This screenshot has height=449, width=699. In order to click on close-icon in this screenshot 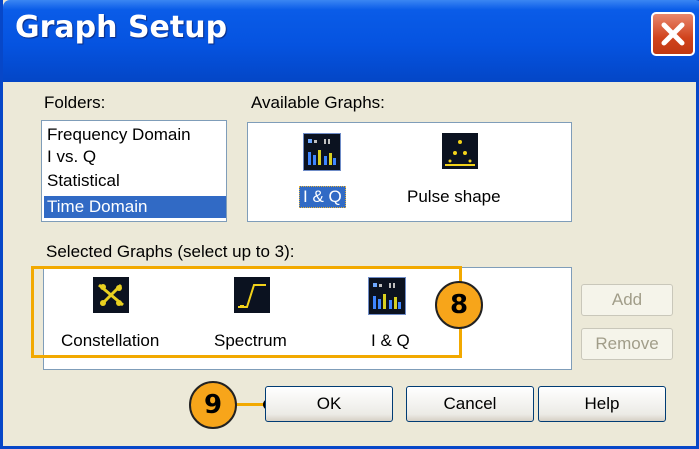, I will do `click(673, 34)`.